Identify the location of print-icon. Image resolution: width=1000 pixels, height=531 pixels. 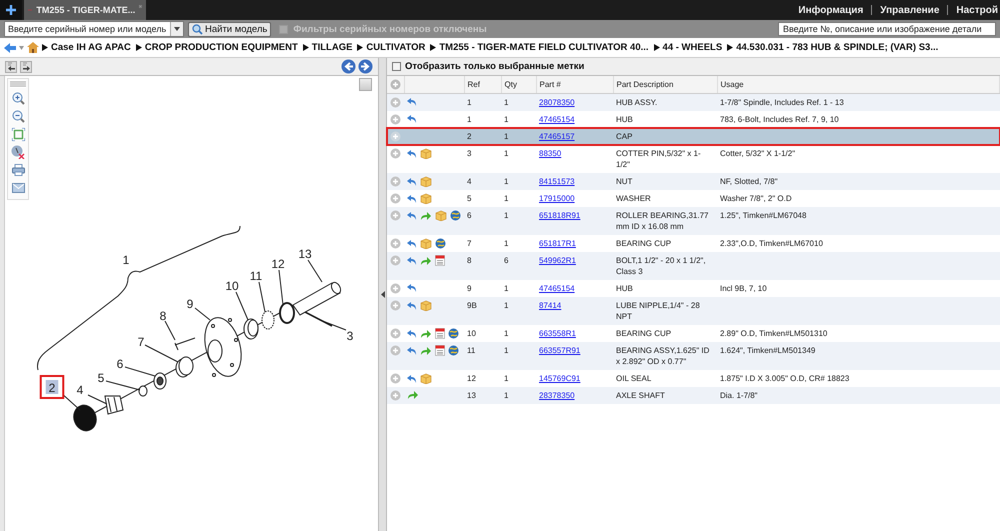
(18, 170).